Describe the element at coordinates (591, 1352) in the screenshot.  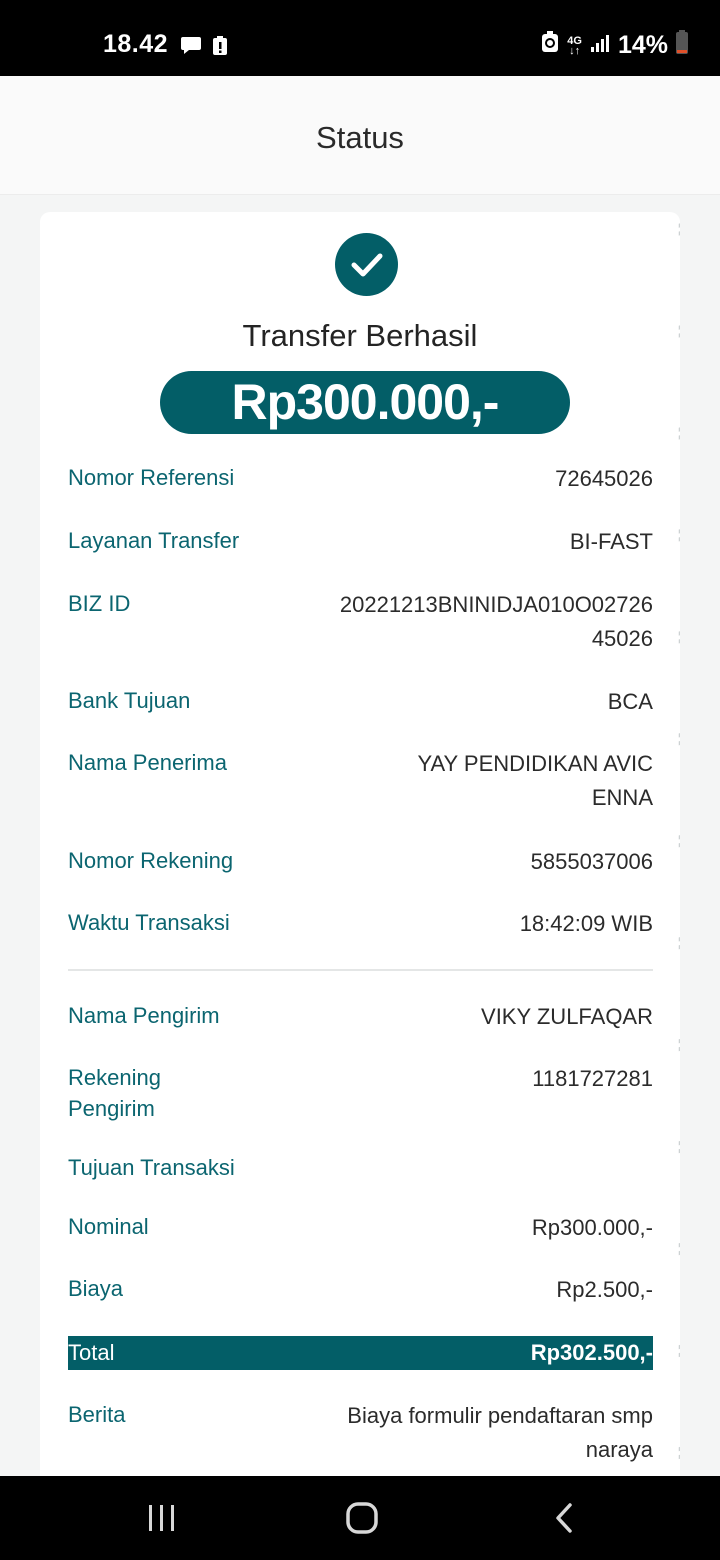
I see `total-value: Rp302.500,-` at that location.